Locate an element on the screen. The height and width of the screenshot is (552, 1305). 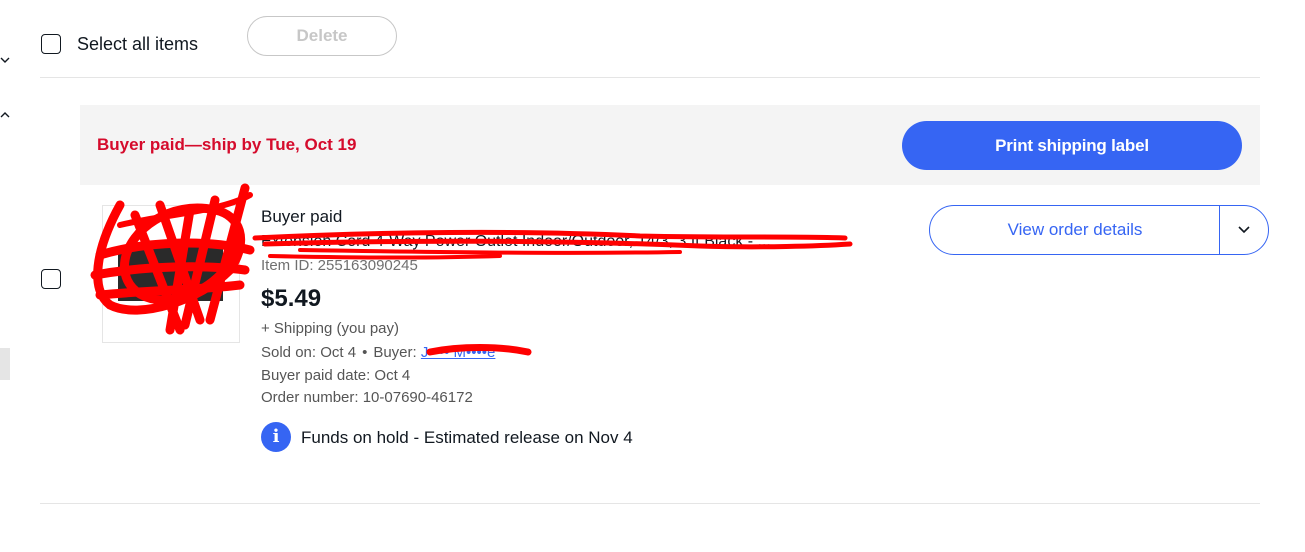
order-status: Buyer paid is located at coordinates (302, 216).